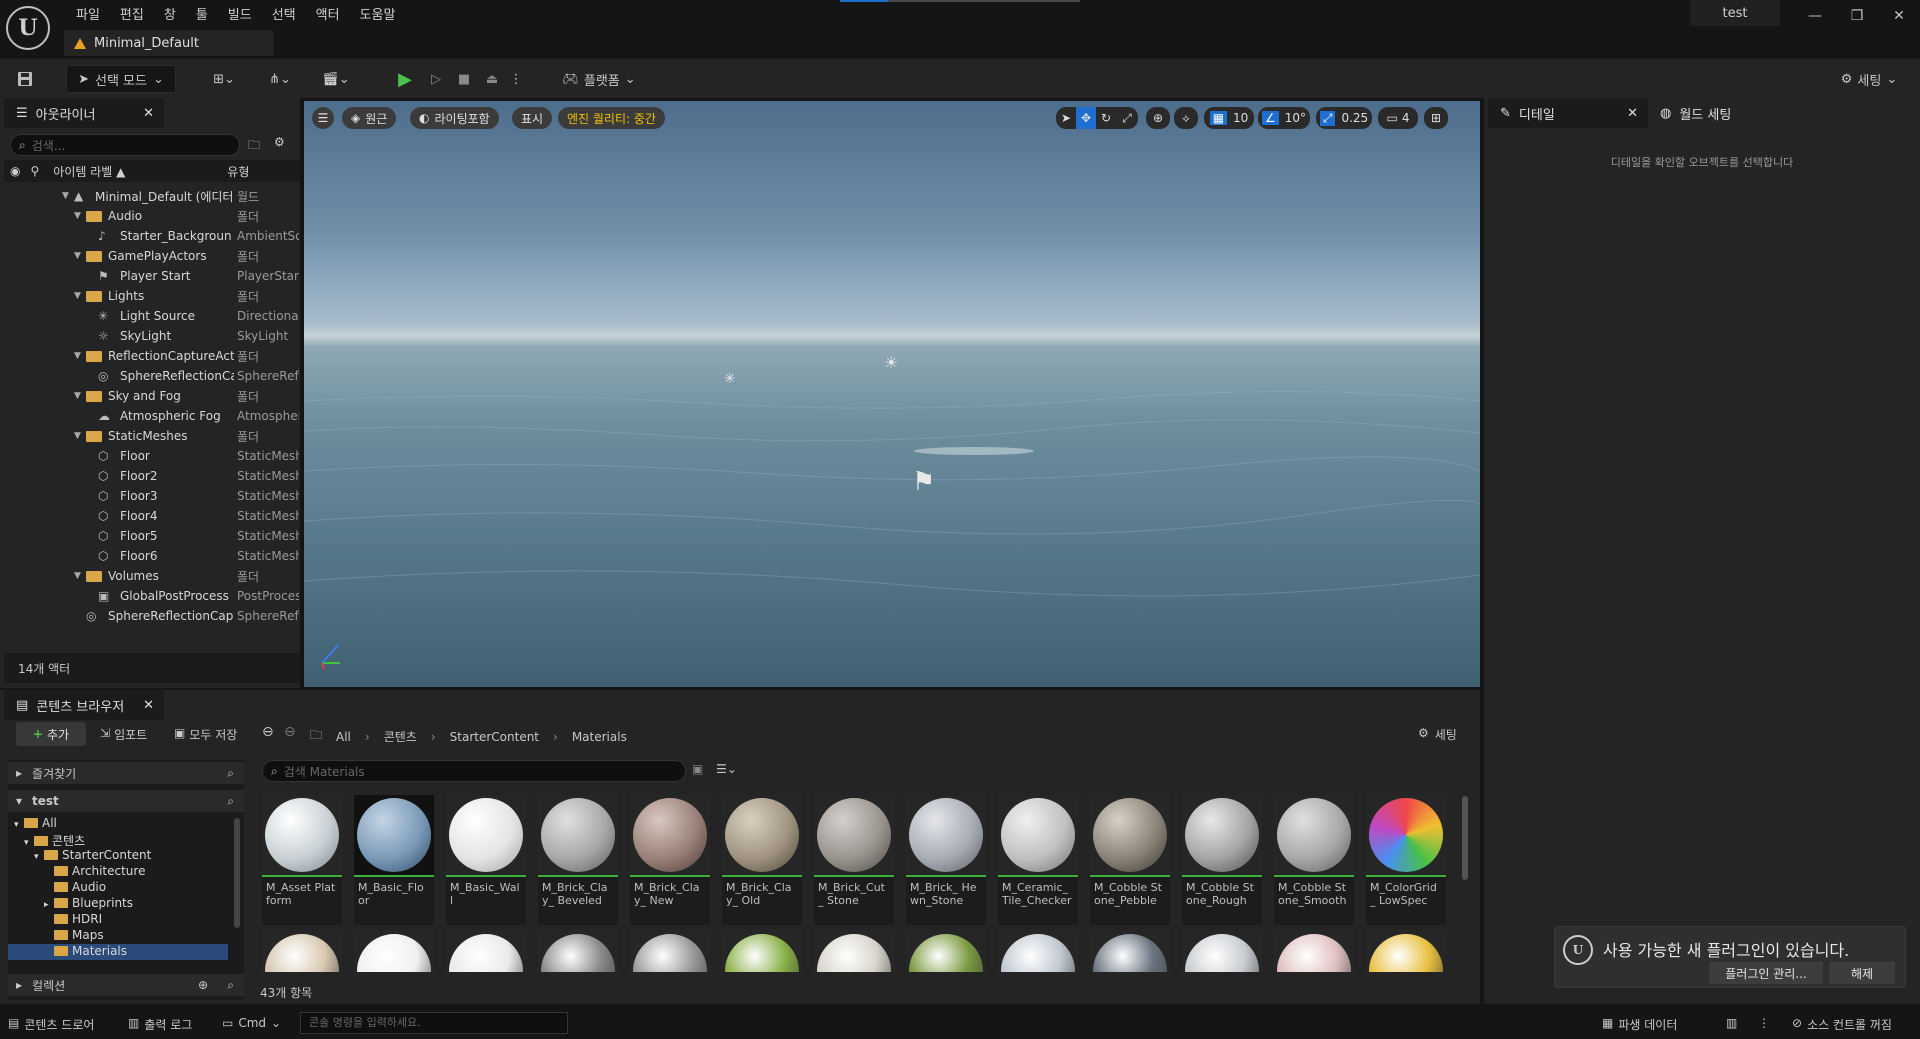 The image size is (1920, 1039). I want to click on rotate-tool-icon: ↻, so click(1106, 118).